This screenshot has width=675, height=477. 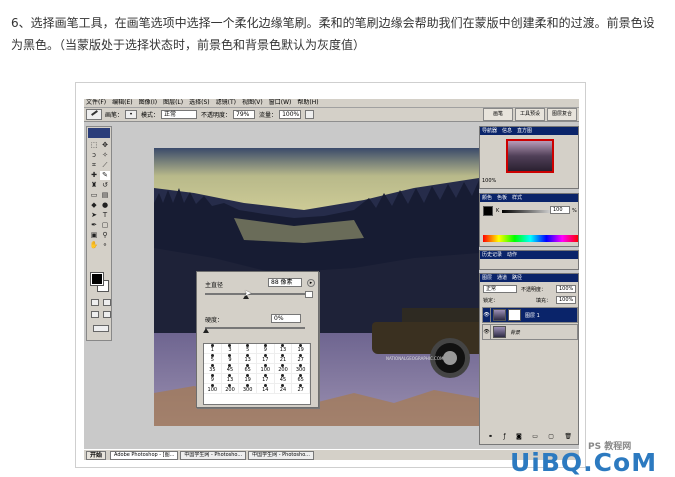 What do you see at coordinates (530, 114) in the screenshot?
I see `palette-tab-tool-presets: 工具预设` at bounding box center [530, 114].